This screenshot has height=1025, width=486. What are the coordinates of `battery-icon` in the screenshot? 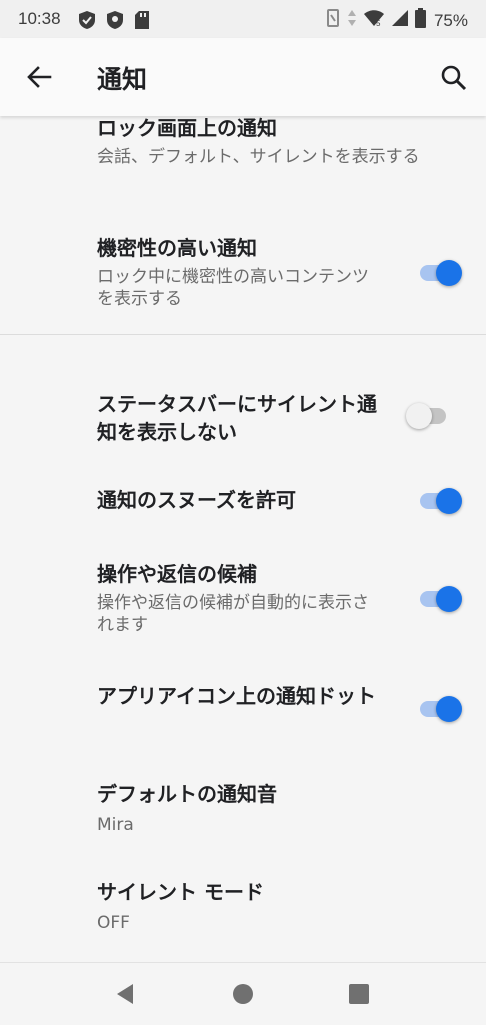 It's located at (420, 20).